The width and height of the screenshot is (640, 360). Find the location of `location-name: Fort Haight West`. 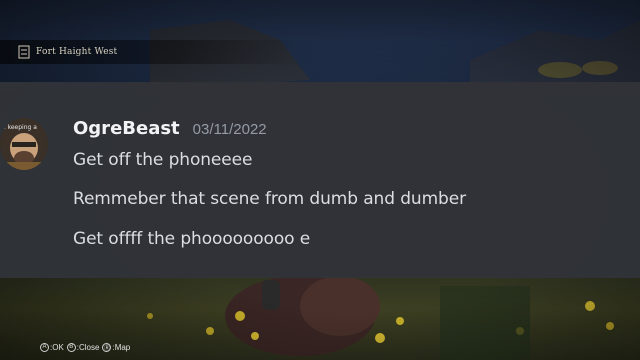

location-name: Fort Haight West is located at coordinates (77, 52).